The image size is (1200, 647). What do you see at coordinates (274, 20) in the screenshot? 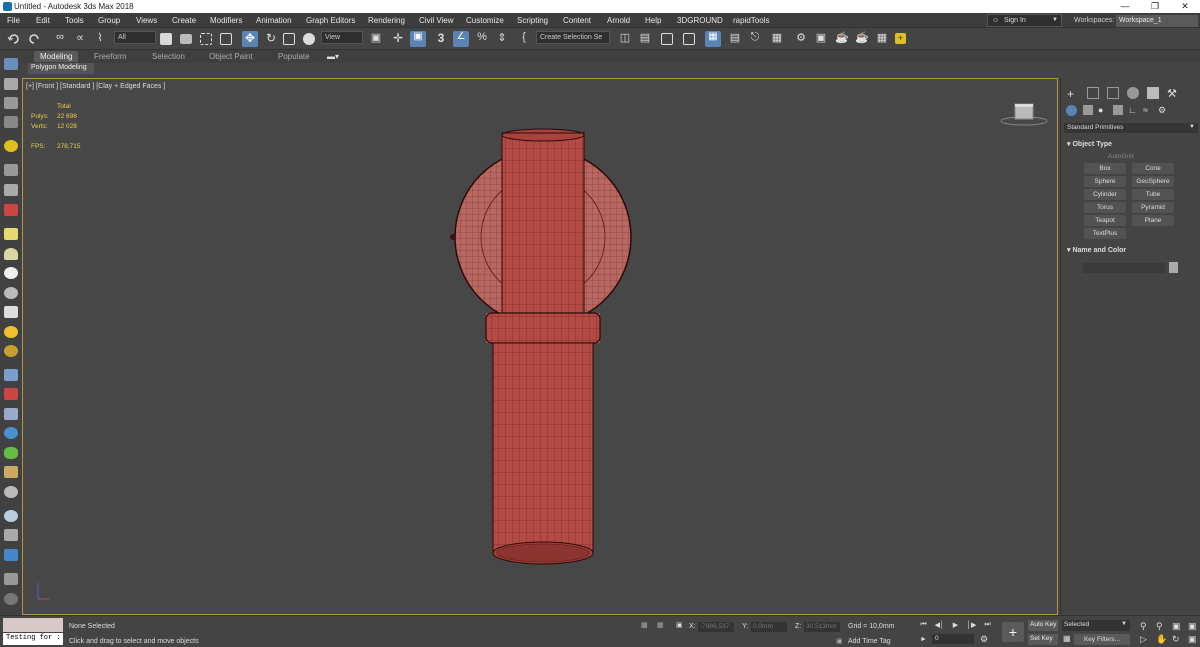
I see `menu-animation: Animation` at bounding box center [274, 20].